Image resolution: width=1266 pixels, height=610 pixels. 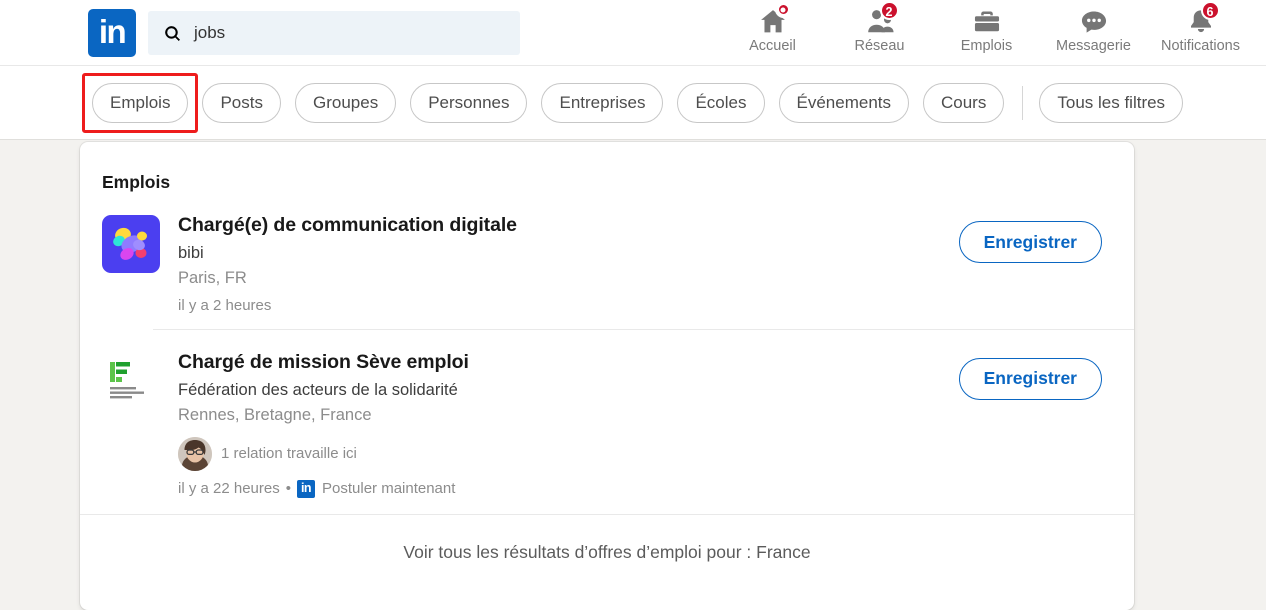 I want to click on search-input-value: jobs, so click(x=210, y=32).